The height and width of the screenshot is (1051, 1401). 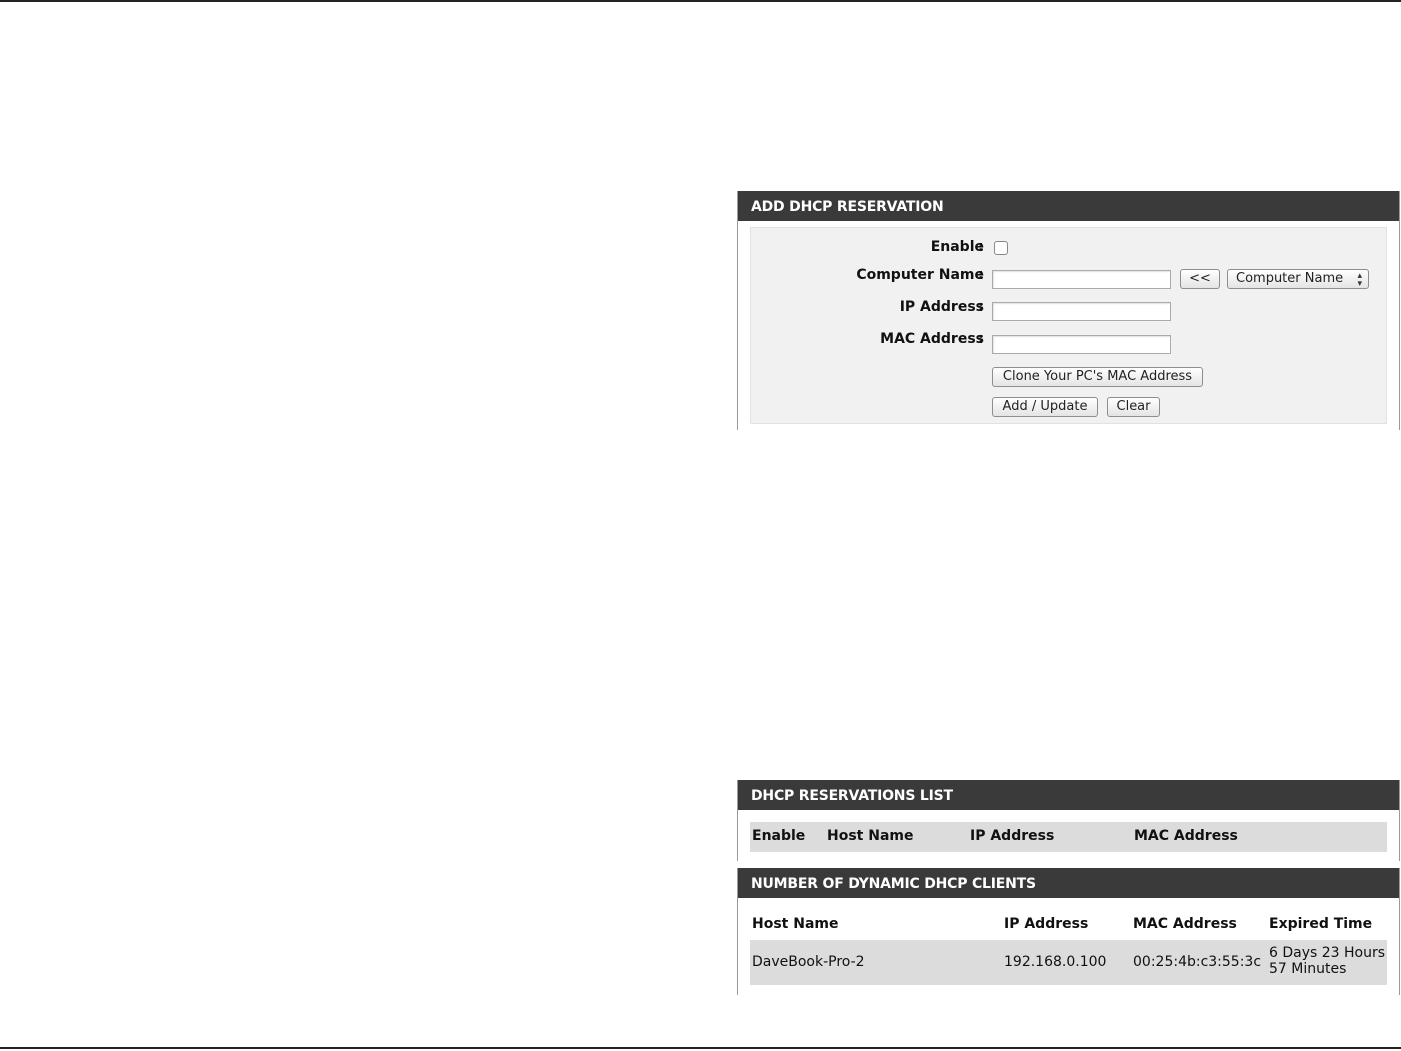 I want to click on form-inner-box, so click(x=1068, y=325).